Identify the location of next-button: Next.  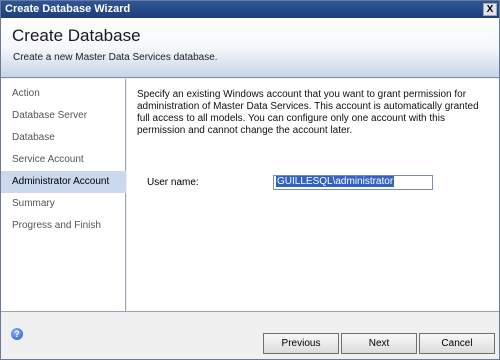
(379, 343).